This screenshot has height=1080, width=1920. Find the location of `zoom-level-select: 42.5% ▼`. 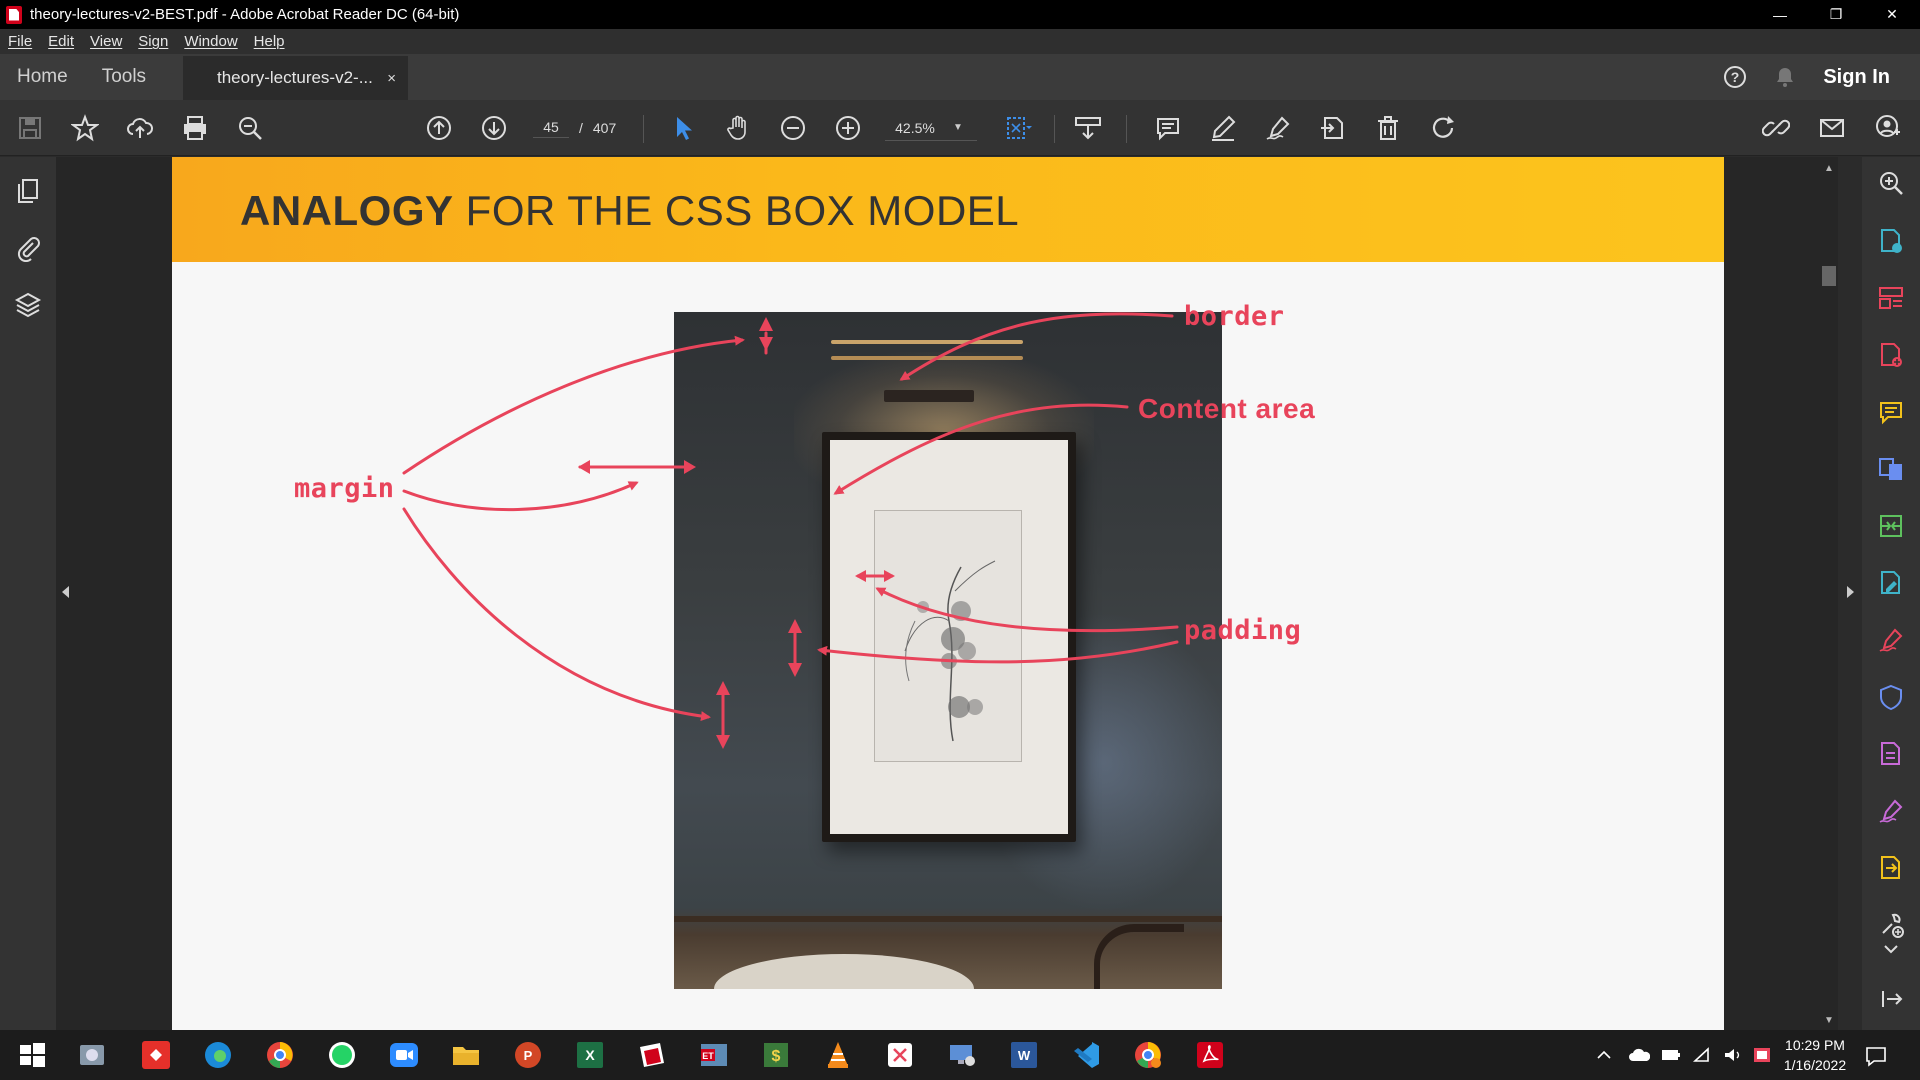

zoom-level-select: 42.5% ▼ is located at coordinates (931, 128).